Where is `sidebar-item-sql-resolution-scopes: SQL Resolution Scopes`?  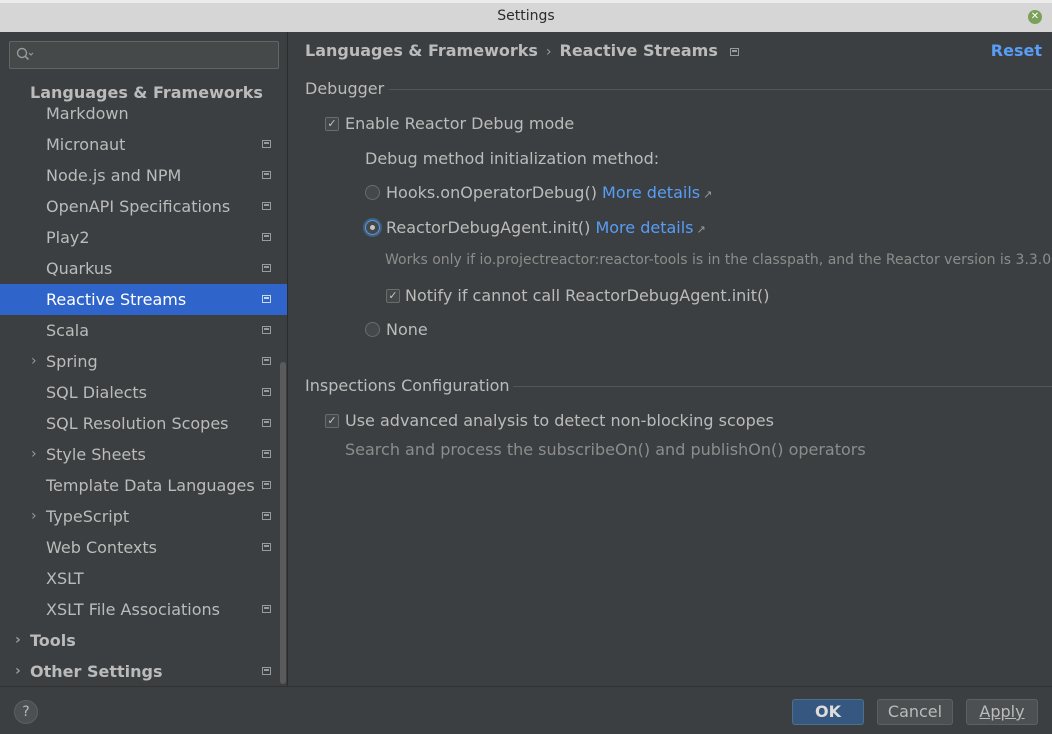
sidebar-item-sql-resolution-scopes: SQL Resolution Scopes is located at coordinates (143, 423).